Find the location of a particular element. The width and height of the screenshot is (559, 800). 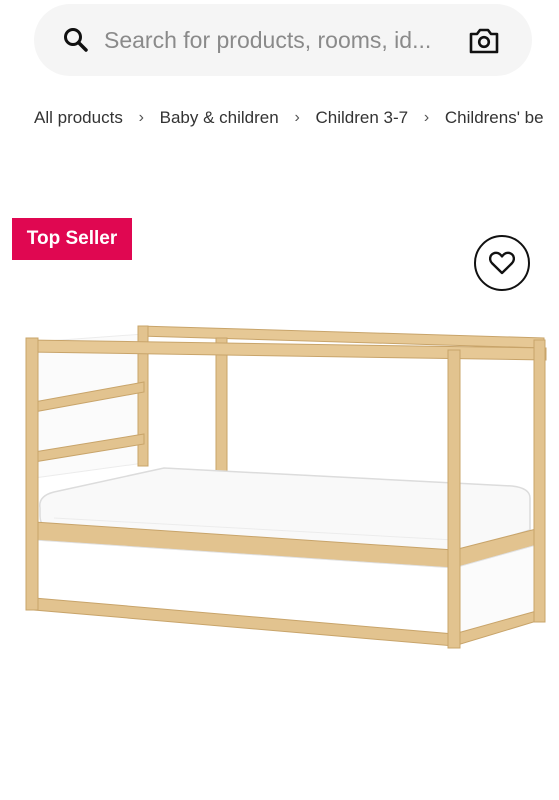

heart-icon is located at coordinates (502, 263).